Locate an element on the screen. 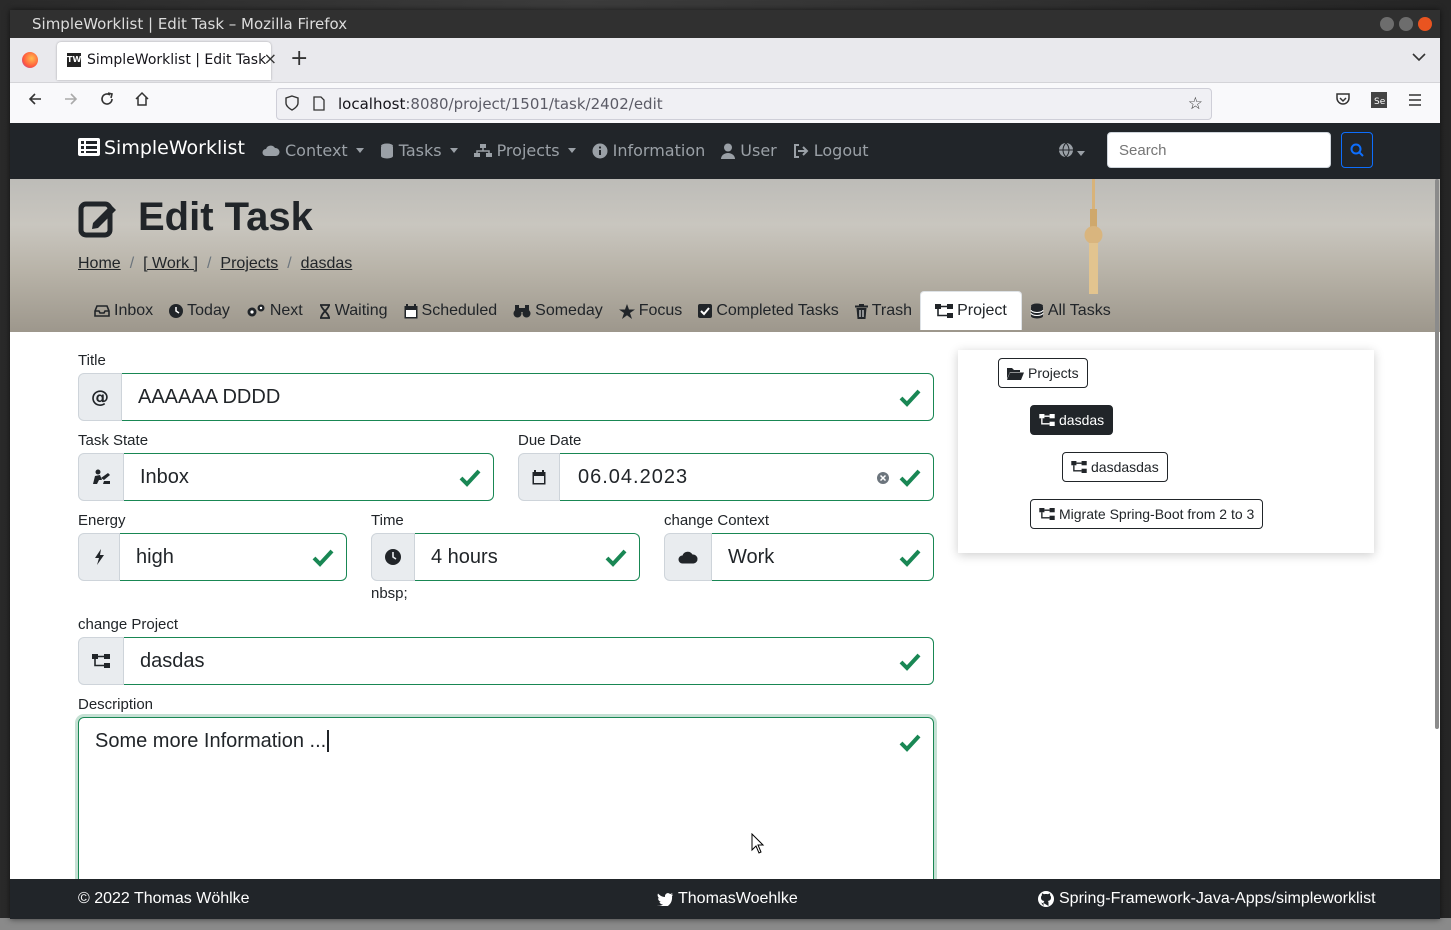 This screenshot has width=1451, height=930. tab-waiting: Waiting is located at coordinates (353, 310).